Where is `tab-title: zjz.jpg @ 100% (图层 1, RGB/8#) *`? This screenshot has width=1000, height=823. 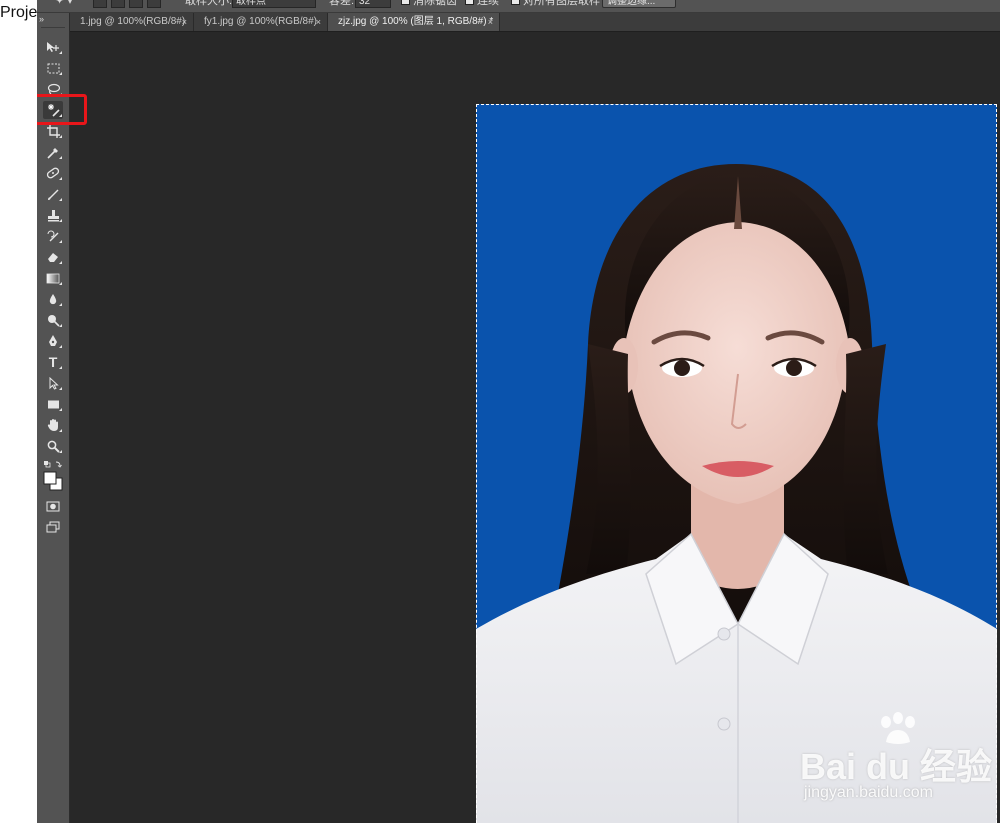
tab-title: zjz.jpg @ 100% (图层 1, RGB/8#) * is located at coordinates (416, 21).